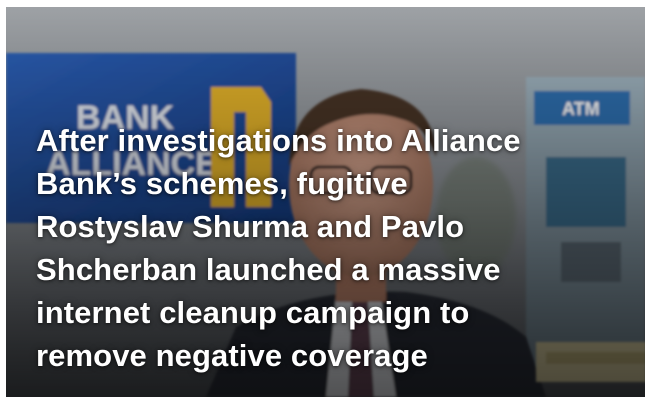 Image resolution: width=651 pixels, height=403 pixels. I want to click on headline-line: Rostyslav Shurma and Pavlo, so click(250, 226).